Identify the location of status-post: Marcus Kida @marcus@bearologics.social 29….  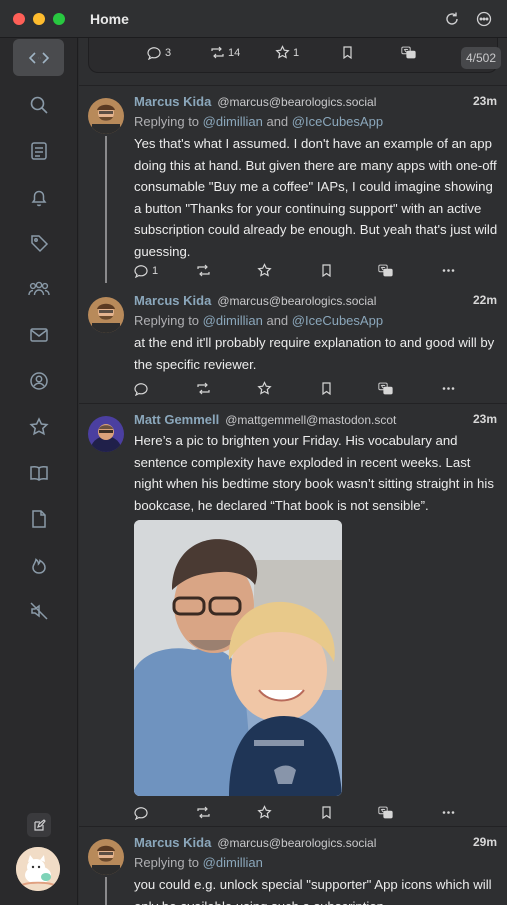
(293, 865).